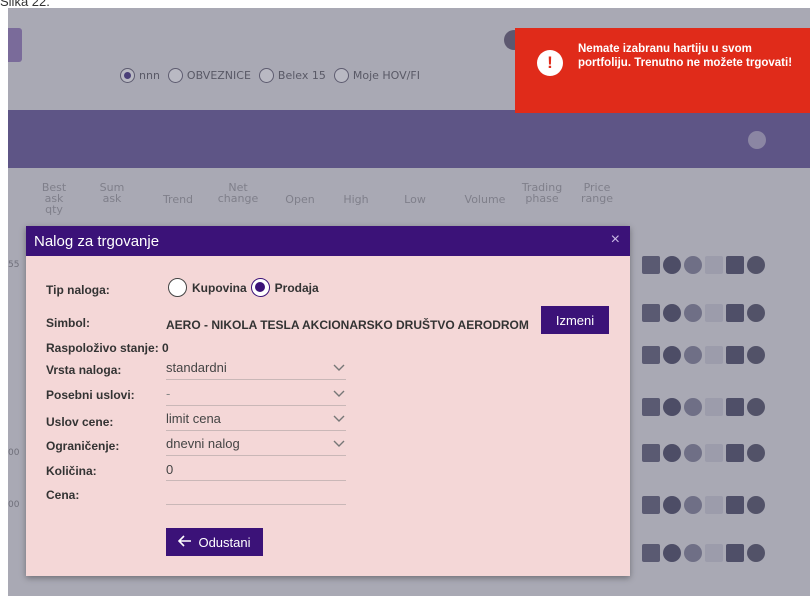 This screenshot has height=596, width=810. I want to click on radio-label-nnn: nnn, so click(149, 75).